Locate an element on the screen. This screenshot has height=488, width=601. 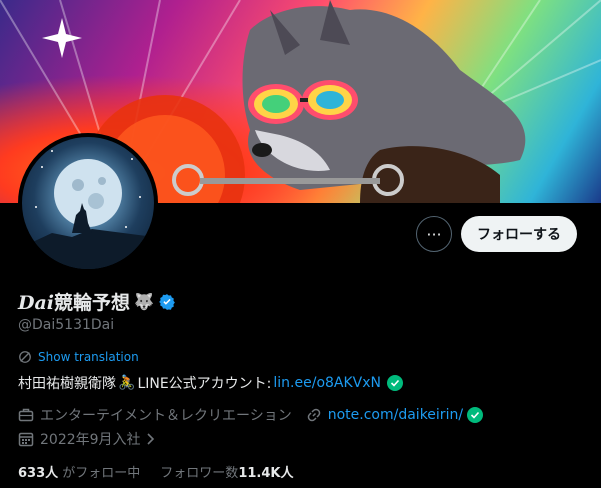
profile-joined-date: 2022年9月入社 is located at coordinates (90, 440).